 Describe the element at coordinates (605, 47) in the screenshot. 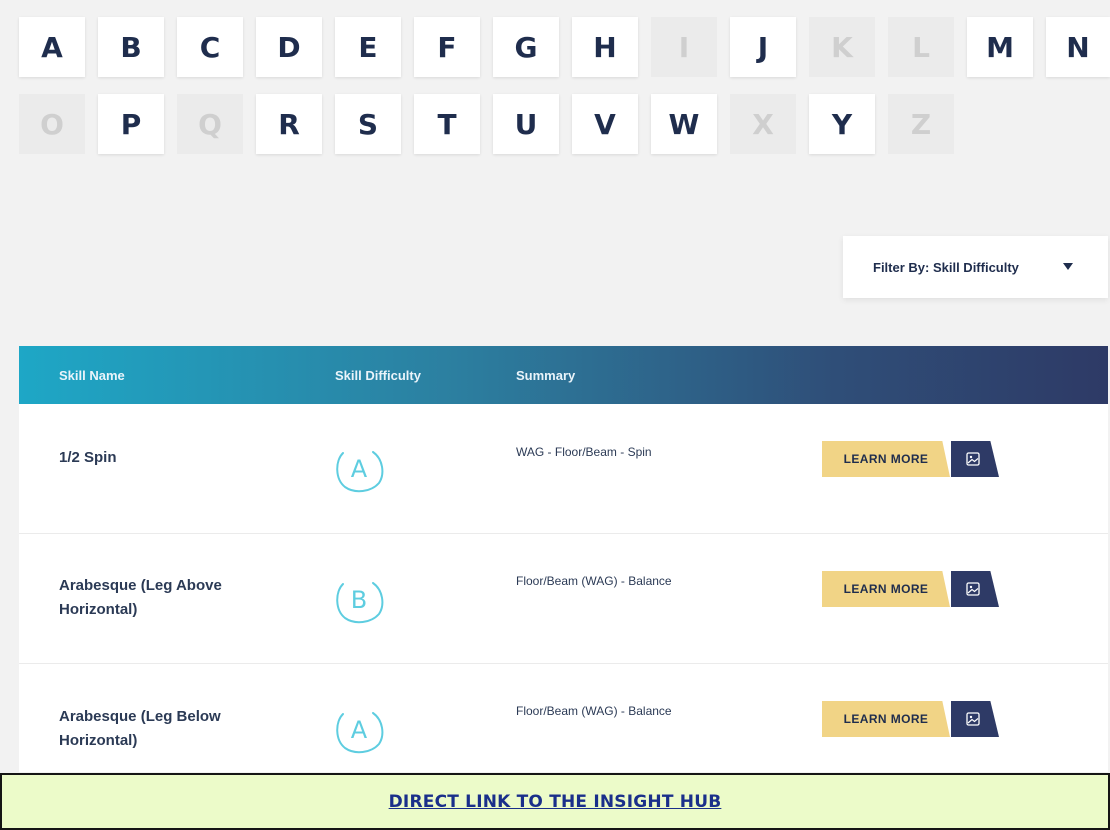

I see `letter-h: H` at that location.